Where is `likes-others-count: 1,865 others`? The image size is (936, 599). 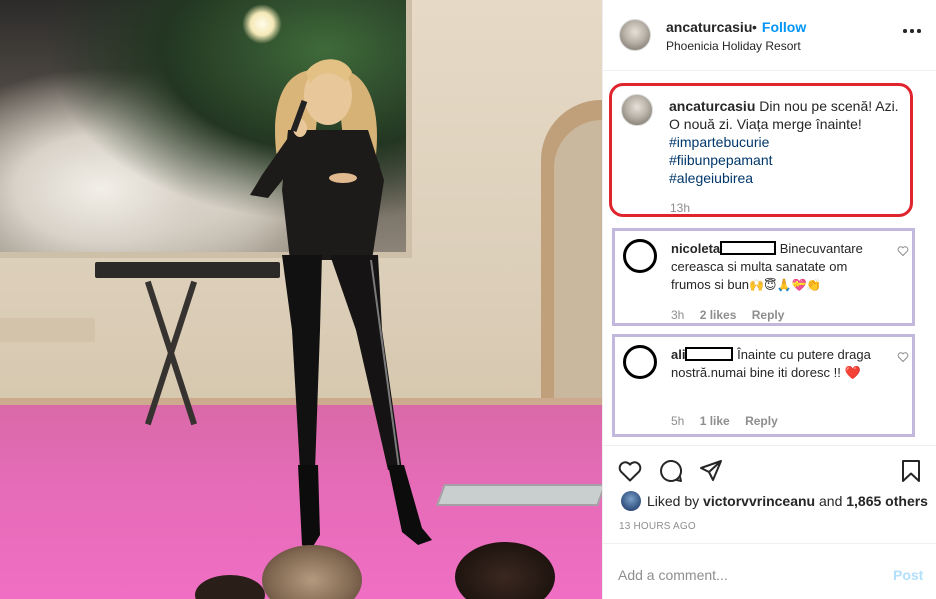
likes-others-count: 1,865 others is located at coordinates (887, 501).